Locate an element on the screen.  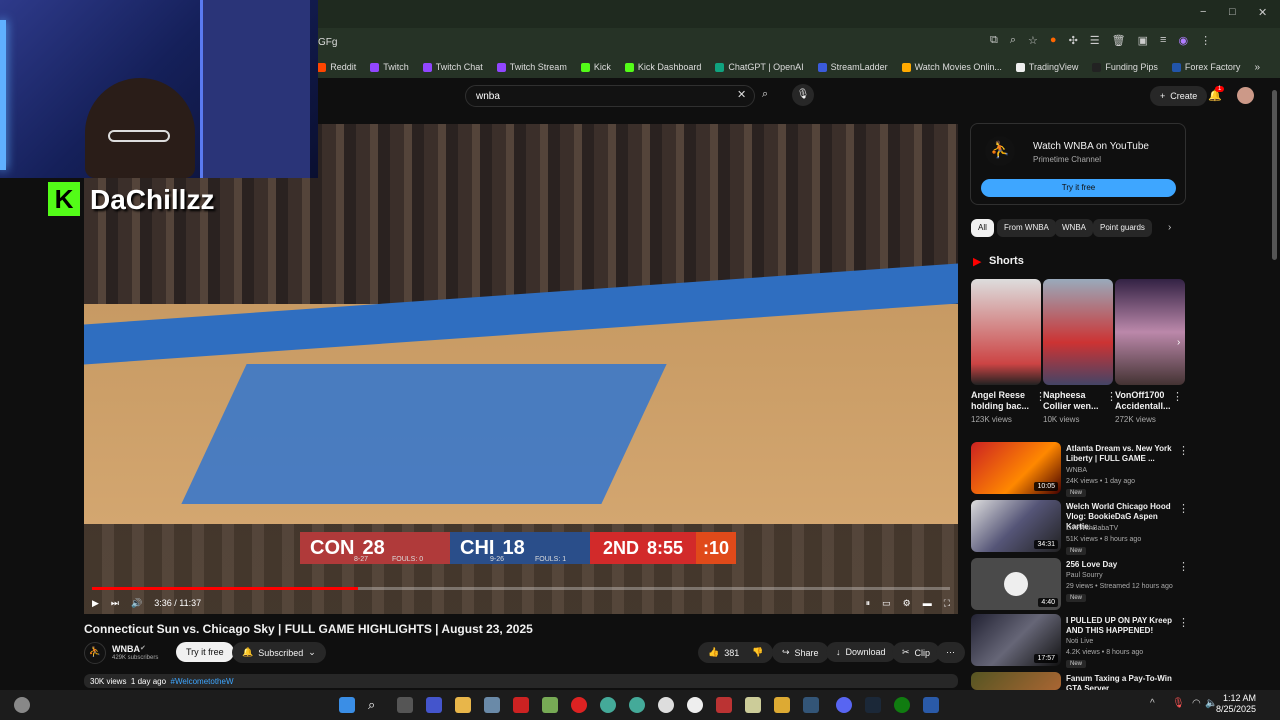
rec-channel: WNBA is located at coordinates (1076, 470).